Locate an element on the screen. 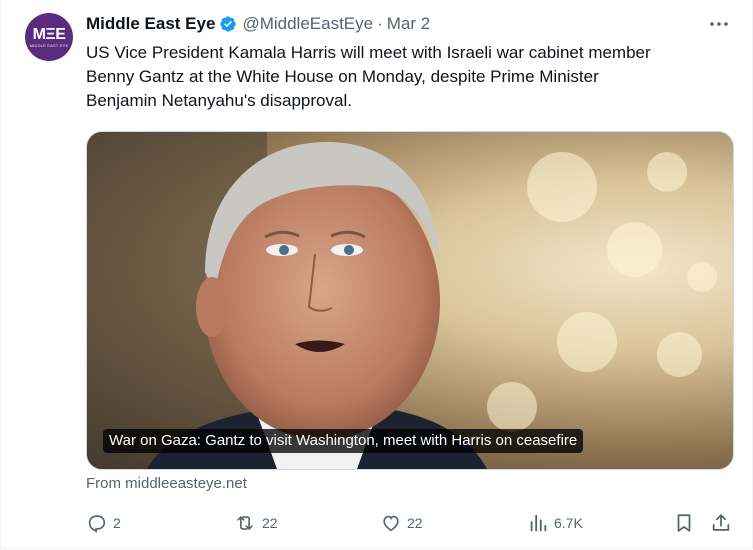  share-button is located at coordinates (721, 523).